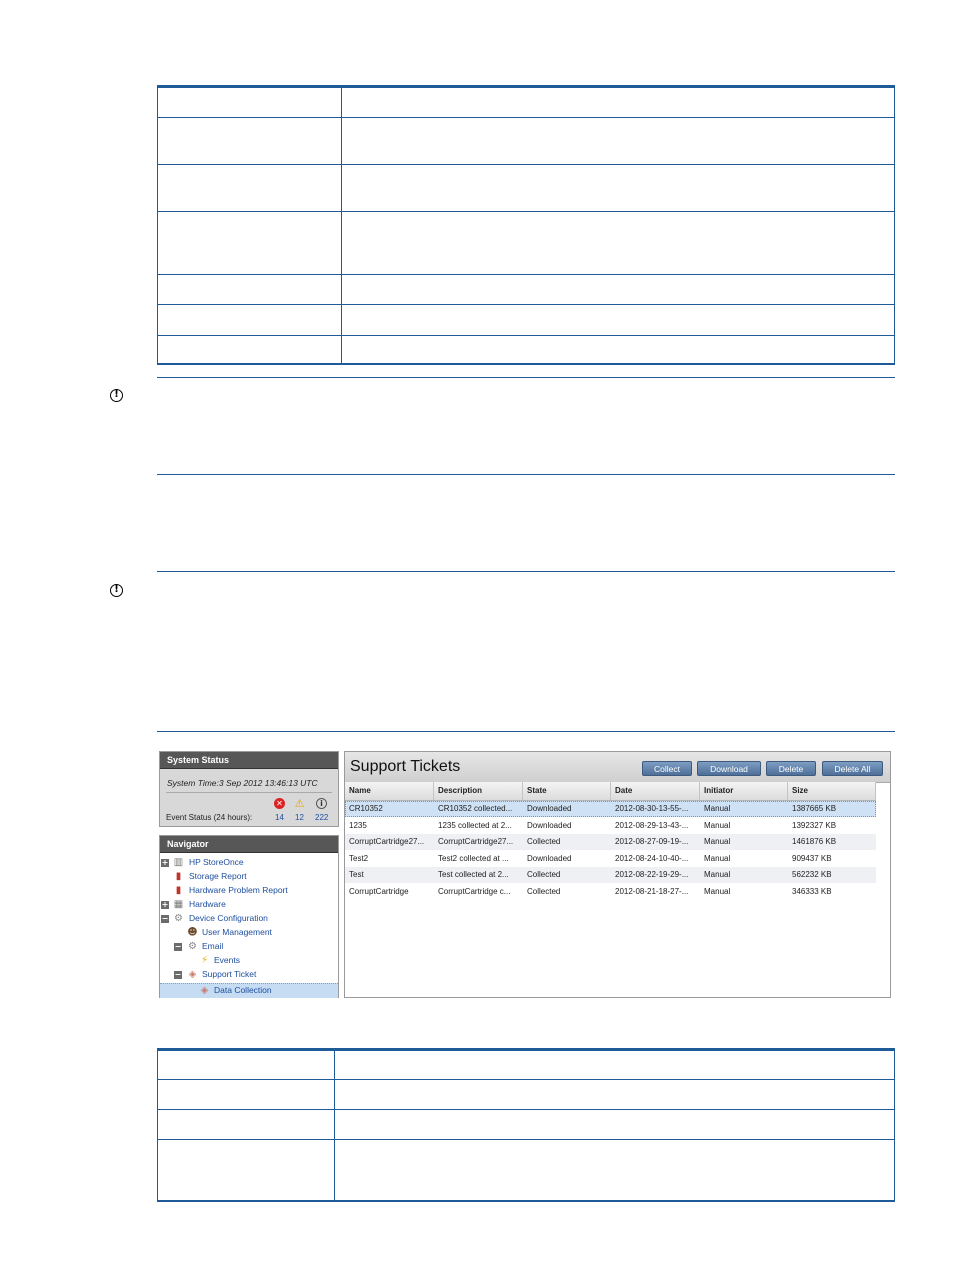 This screenshot has height=1270, width=954. Describe the element at coordinates (249, 844) in the screenshot. I see `navigator-header: Navigator` at that location.